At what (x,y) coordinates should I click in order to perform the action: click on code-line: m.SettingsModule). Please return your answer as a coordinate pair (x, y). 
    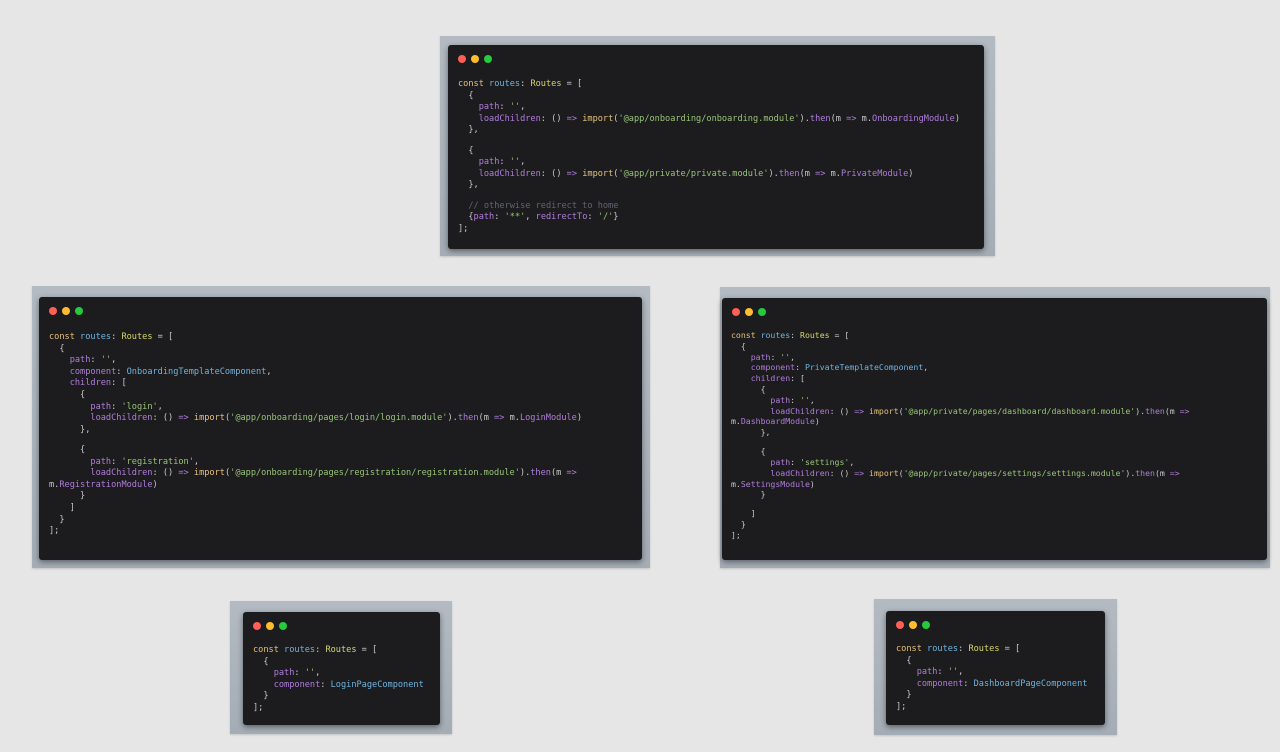
    Looking at the image, I should click on (960, 484).